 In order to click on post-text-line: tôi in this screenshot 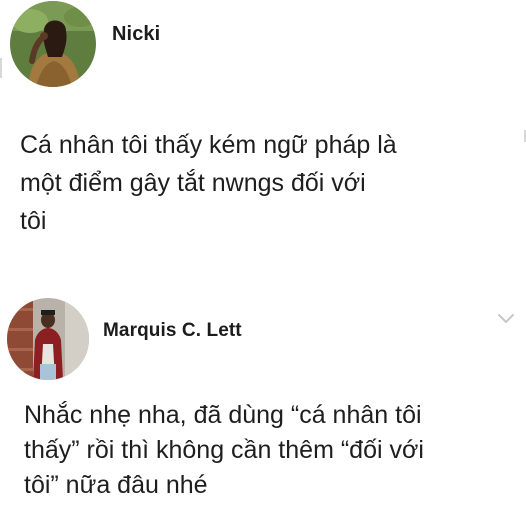, I will do `click(33, 221)`.